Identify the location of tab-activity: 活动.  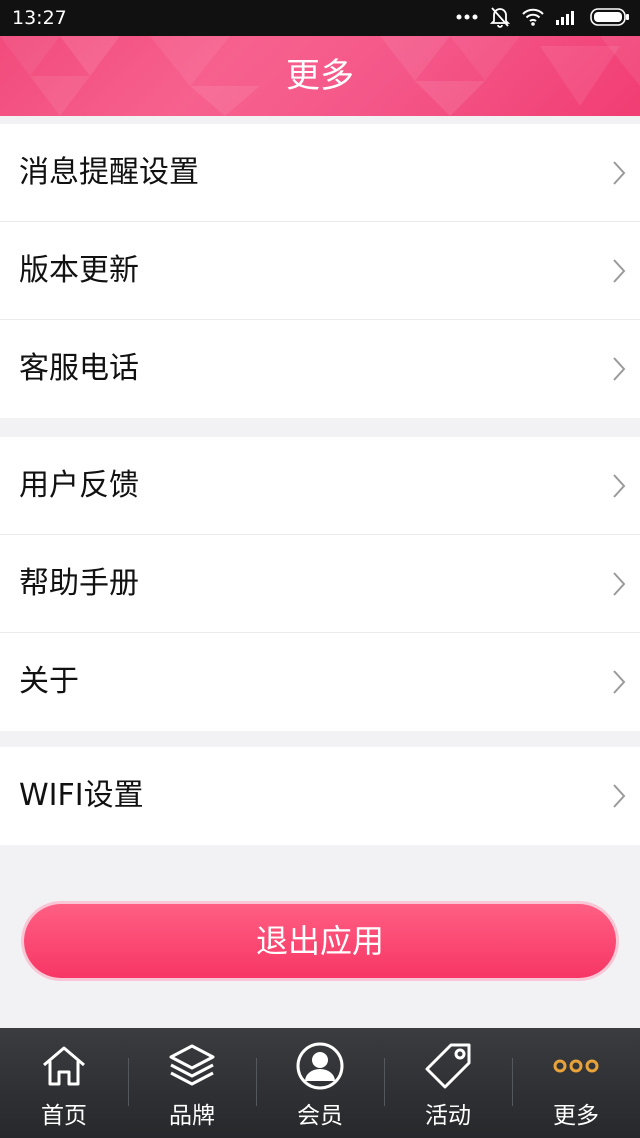
(448, 1083).